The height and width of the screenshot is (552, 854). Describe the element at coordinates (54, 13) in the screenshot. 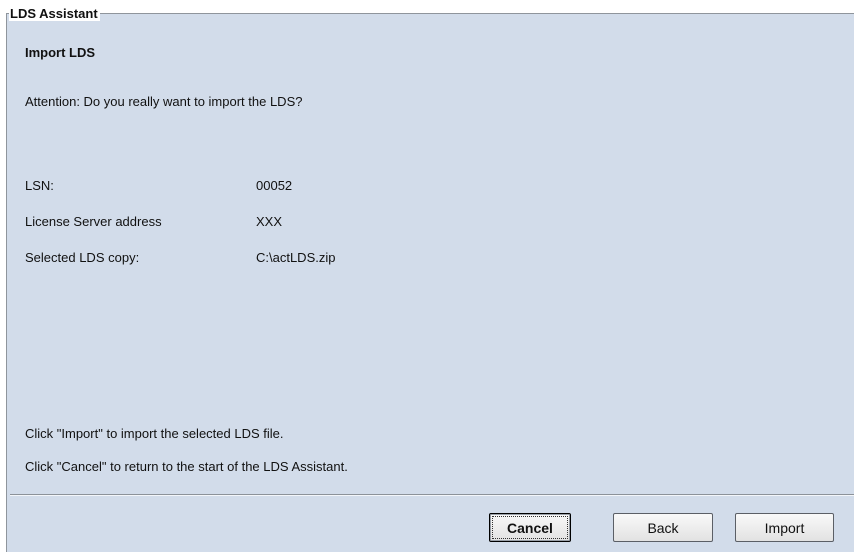

I see `group-title: LDS Assistant` at that location.